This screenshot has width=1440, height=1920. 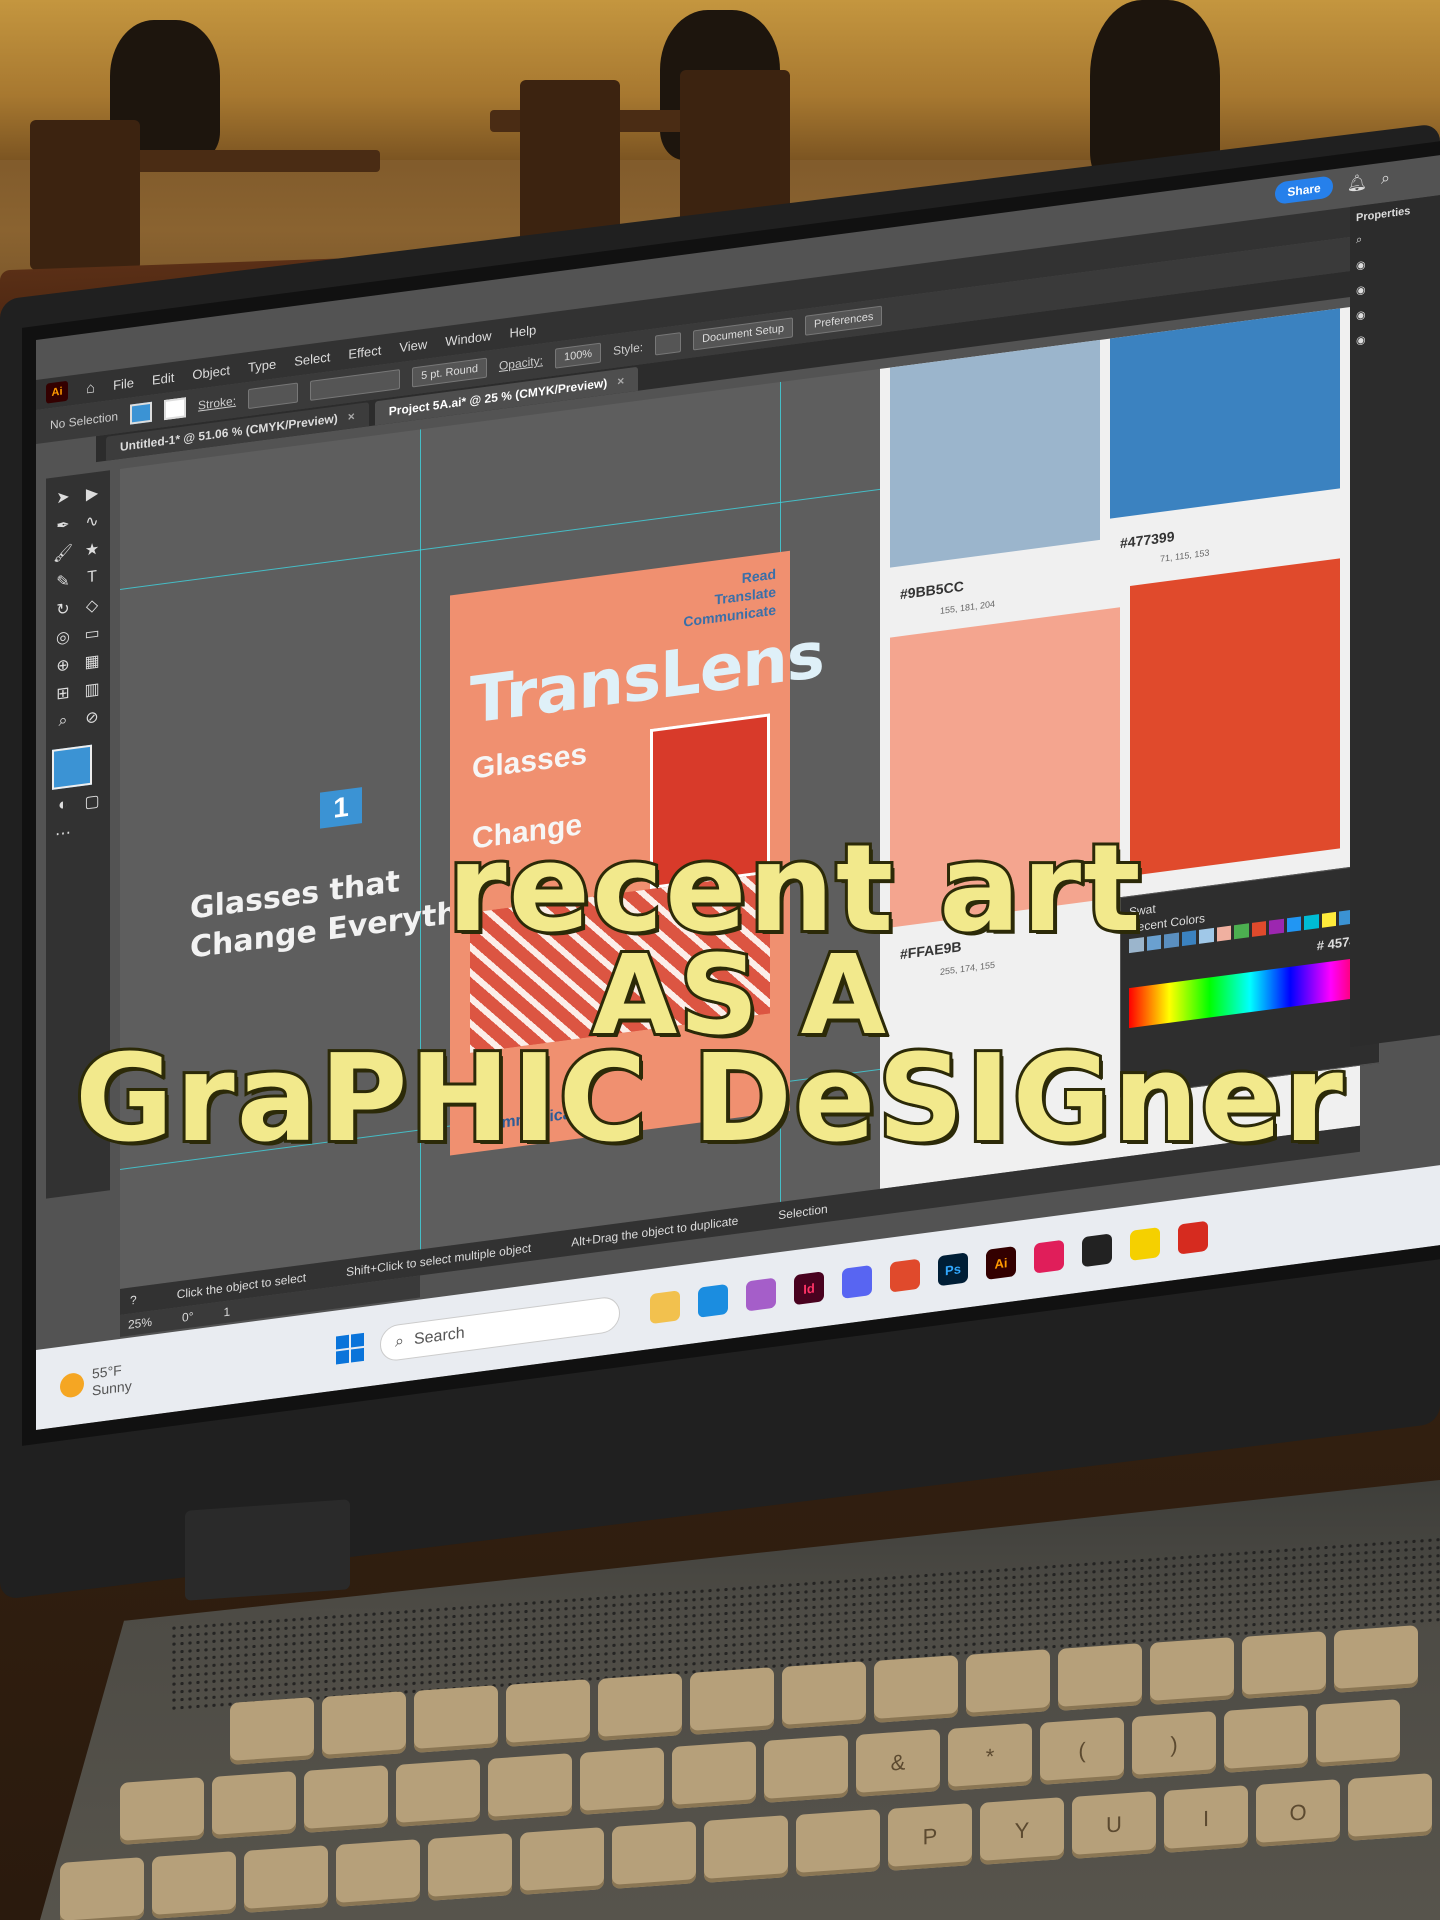 I want to click on rectangle-tool-icon: ▭, so click(x=92, y=633).